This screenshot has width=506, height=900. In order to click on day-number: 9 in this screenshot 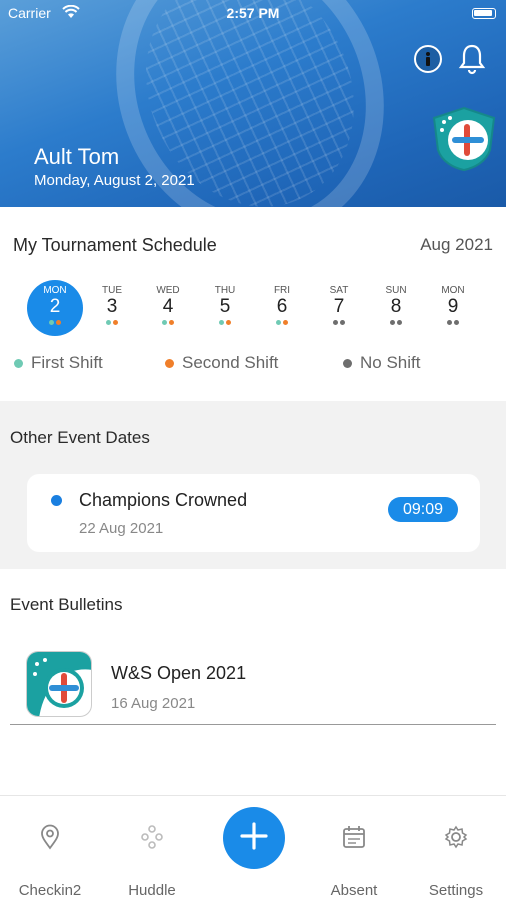, I will do `click(453, 306)`.